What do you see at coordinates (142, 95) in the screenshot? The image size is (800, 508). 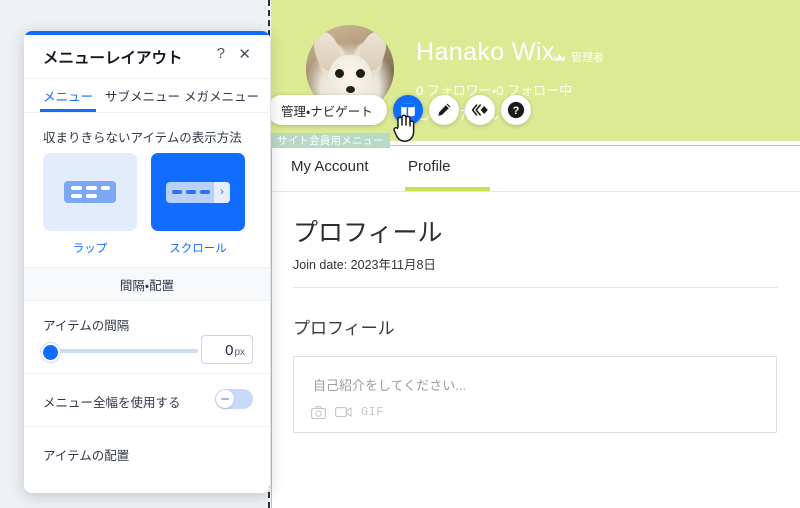 I see `tab-submenu: サブメニュー` at bounding box center [142, 95].